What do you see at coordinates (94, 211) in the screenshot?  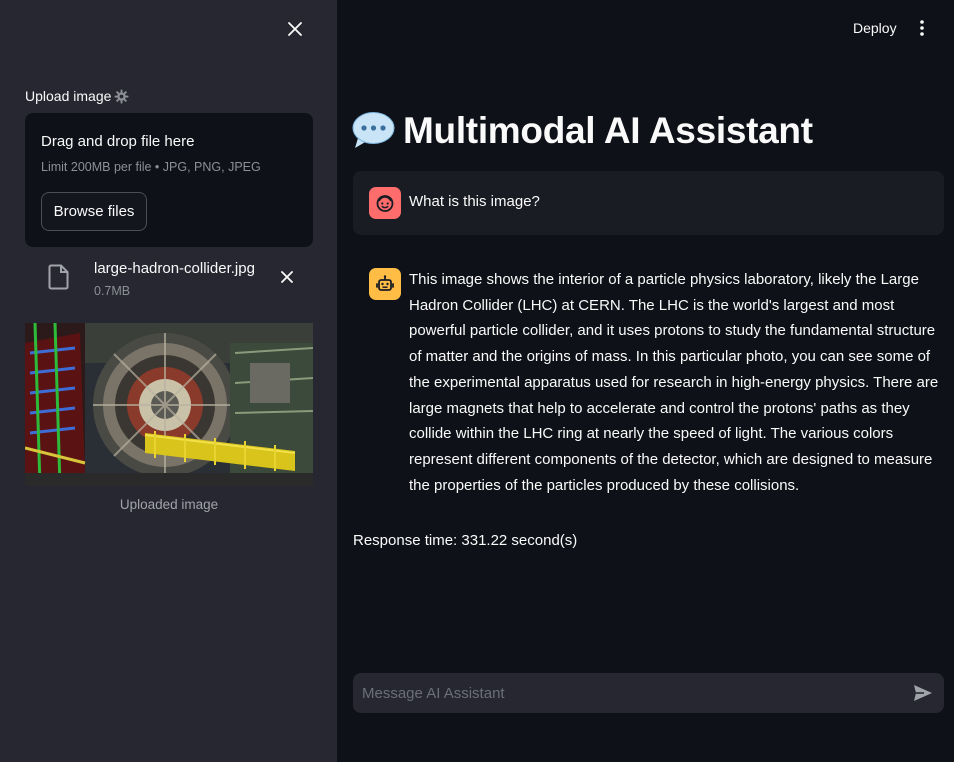 I see `browse-files-button: Browse files` at bounding box center [94, 211].